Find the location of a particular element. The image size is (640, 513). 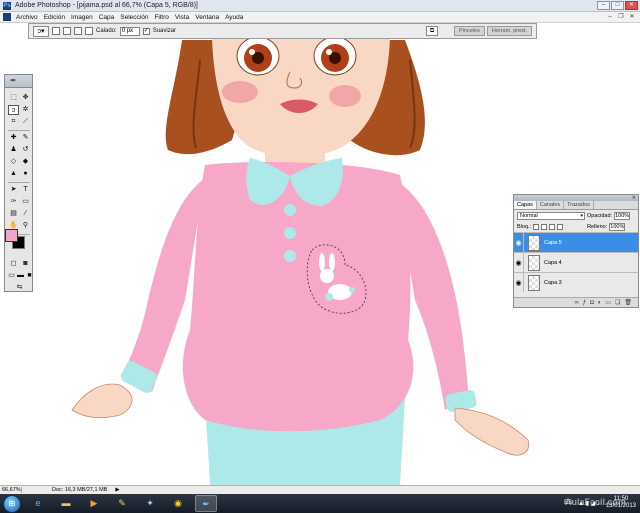

tab-trazados: Trazados is located at coordinates (579, 205).